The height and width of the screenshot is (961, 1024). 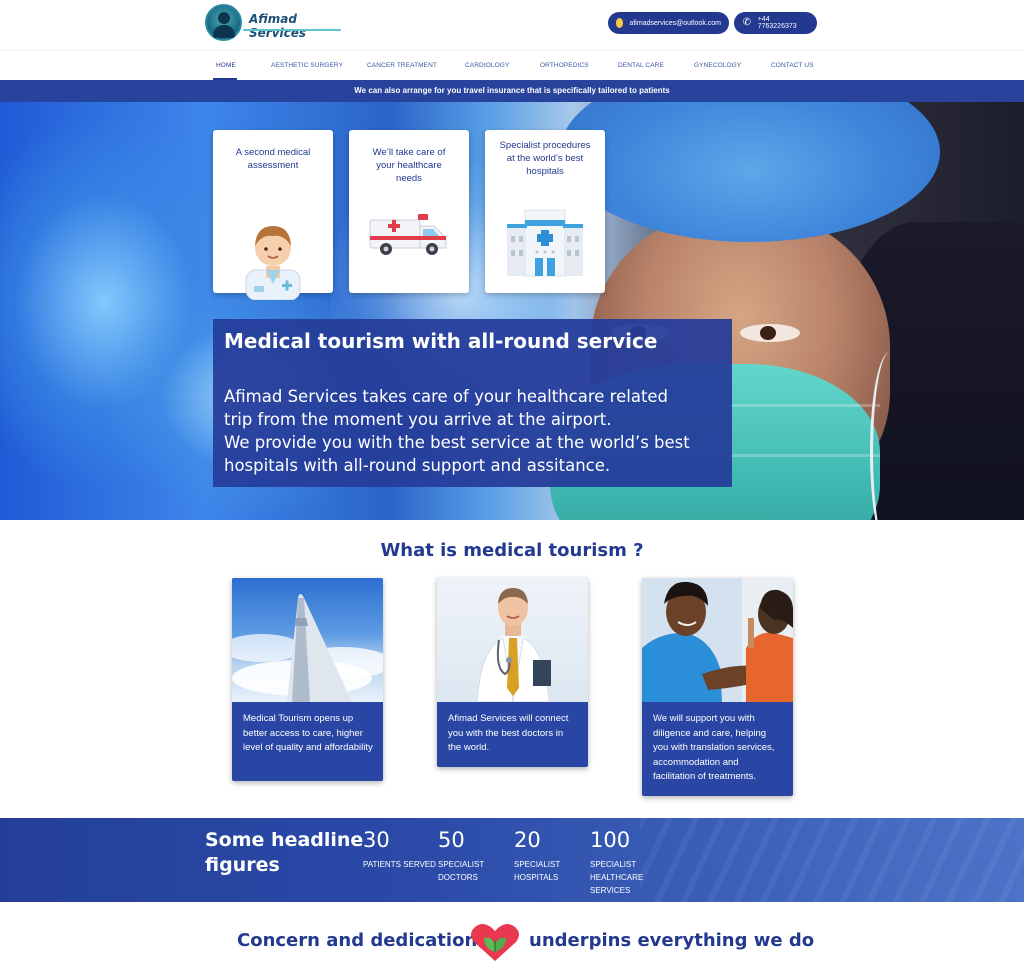 I want to click on service-card-healthcare-needs: We’ll take care of your healthcare needs, so click(x=409, y=211).